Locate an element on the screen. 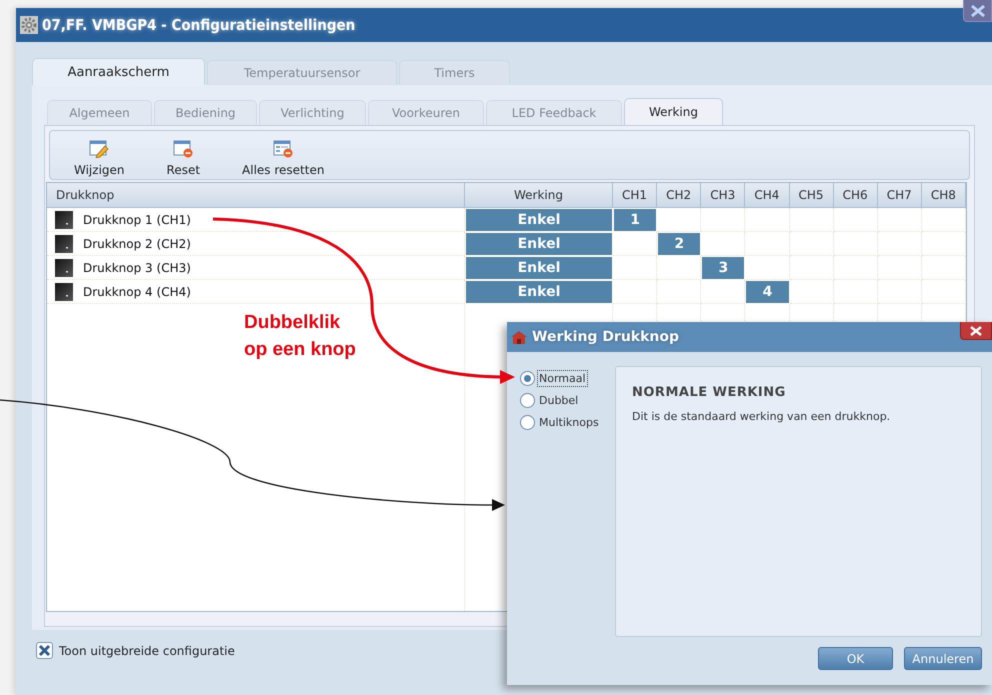 This screenshot has height=695, width=992. button-name: Drukknop 4 (CH4) is located at coordinates (137, 291).